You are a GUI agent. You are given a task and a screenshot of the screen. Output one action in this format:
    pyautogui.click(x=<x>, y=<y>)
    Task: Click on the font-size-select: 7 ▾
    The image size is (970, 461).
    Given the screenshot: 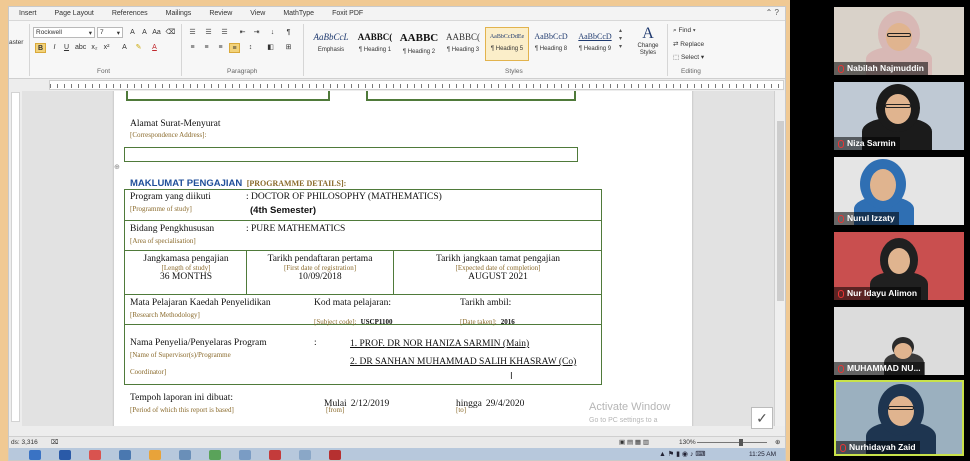 What is the action you would take?
    pyautogui.click(x=110, y=32)
    